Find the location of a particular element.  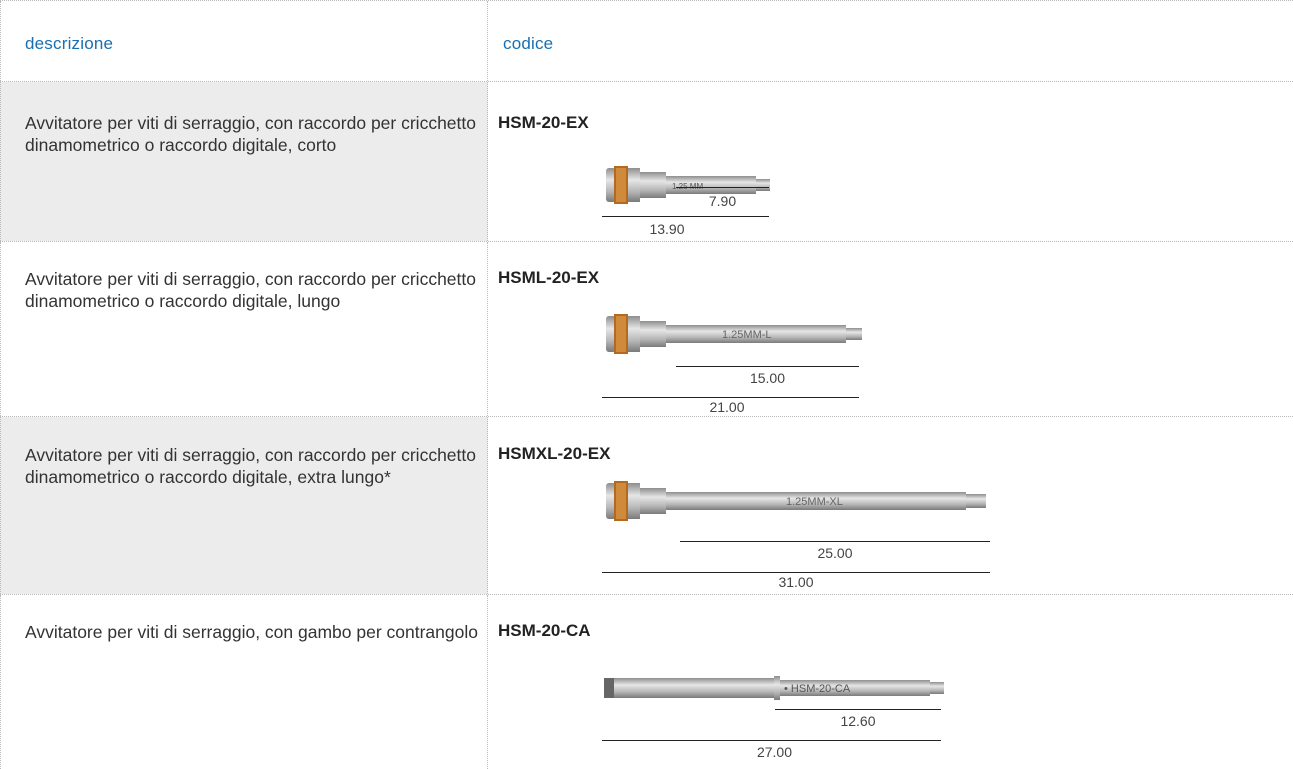

dimension-outer: 13.90 is located at coordinates (667, 229).